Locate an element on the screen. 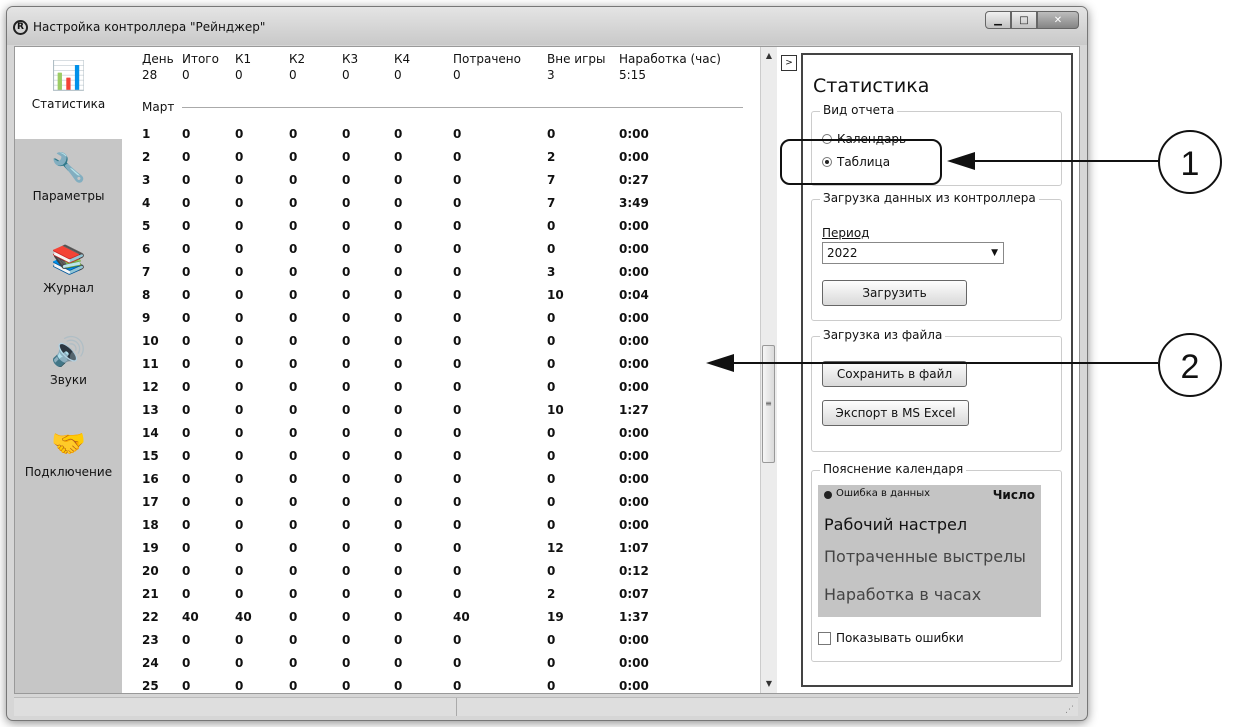  cell-day: 15 is located at coordinates (150, 456).